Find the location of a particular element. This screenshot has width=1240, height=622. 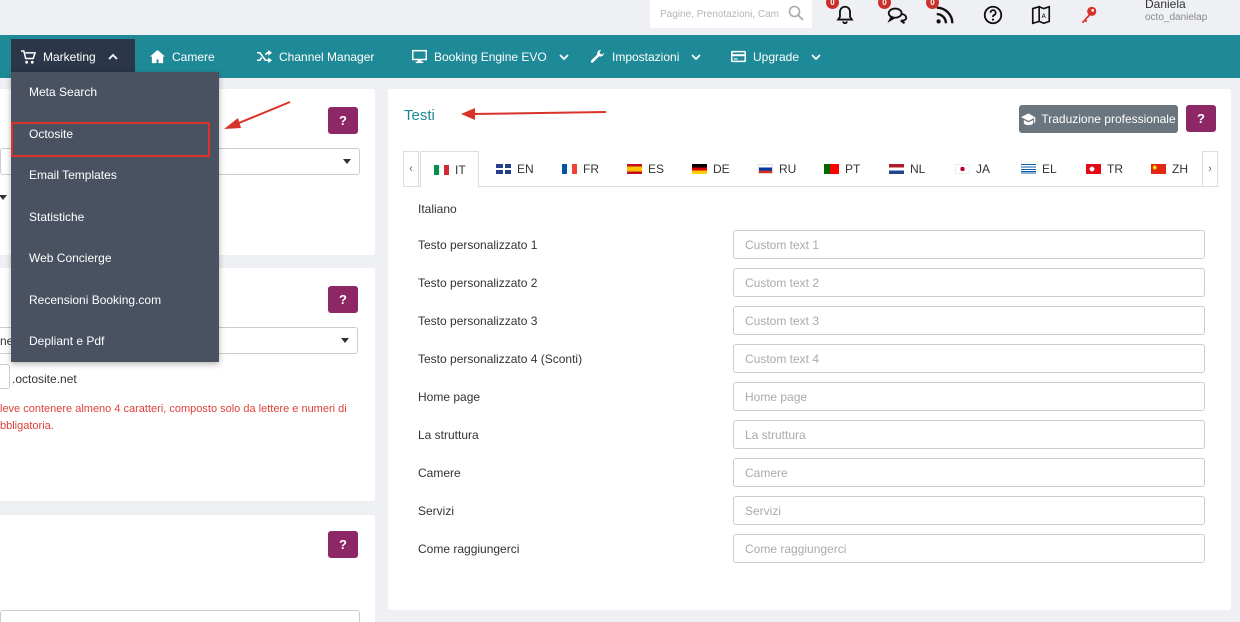

servizi-input is located at coordinates (969, 510).